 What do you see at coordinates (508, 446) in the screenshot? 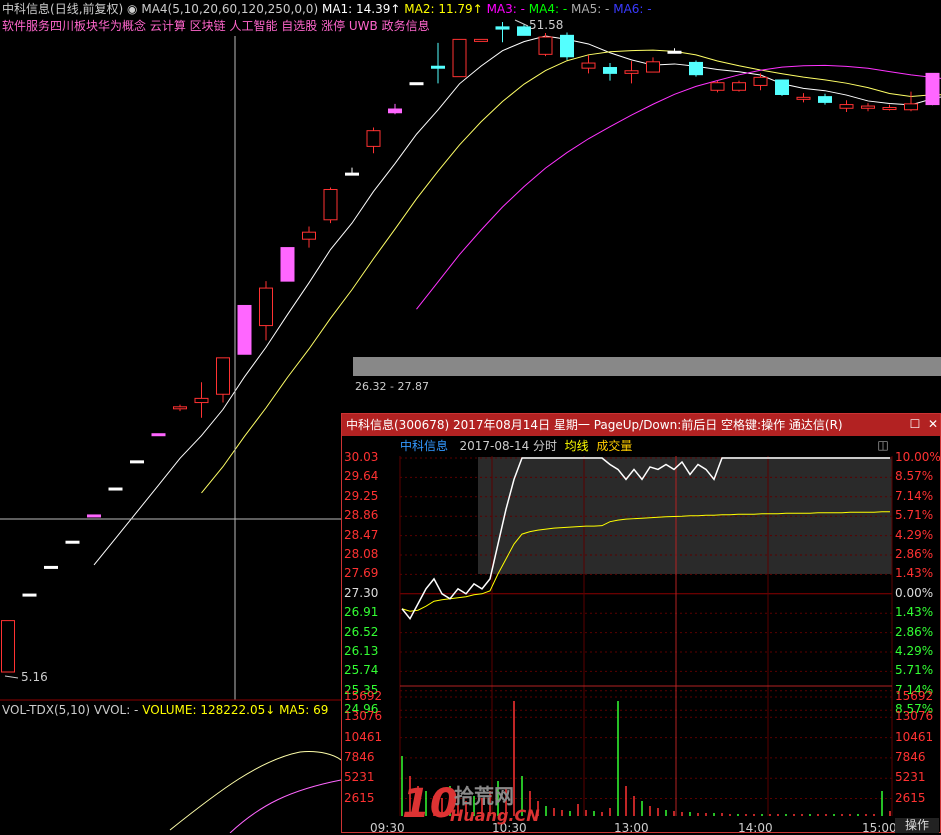
I see `intraday-date: 2017-08-14 分时` at bounding box center [508, 446].